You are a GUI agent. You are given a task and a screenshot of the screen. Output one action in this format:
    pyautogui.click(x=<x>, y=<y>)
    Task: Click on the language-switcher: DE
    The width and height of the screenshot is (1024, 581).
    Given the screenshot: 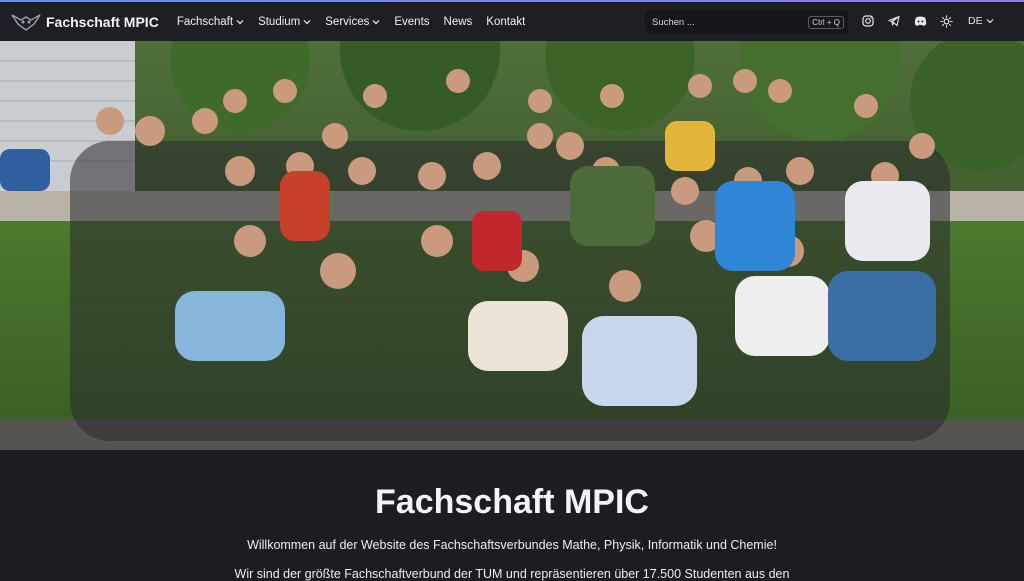 What is the action you would take?
    pyautogui.click(x=981, y=21)
    